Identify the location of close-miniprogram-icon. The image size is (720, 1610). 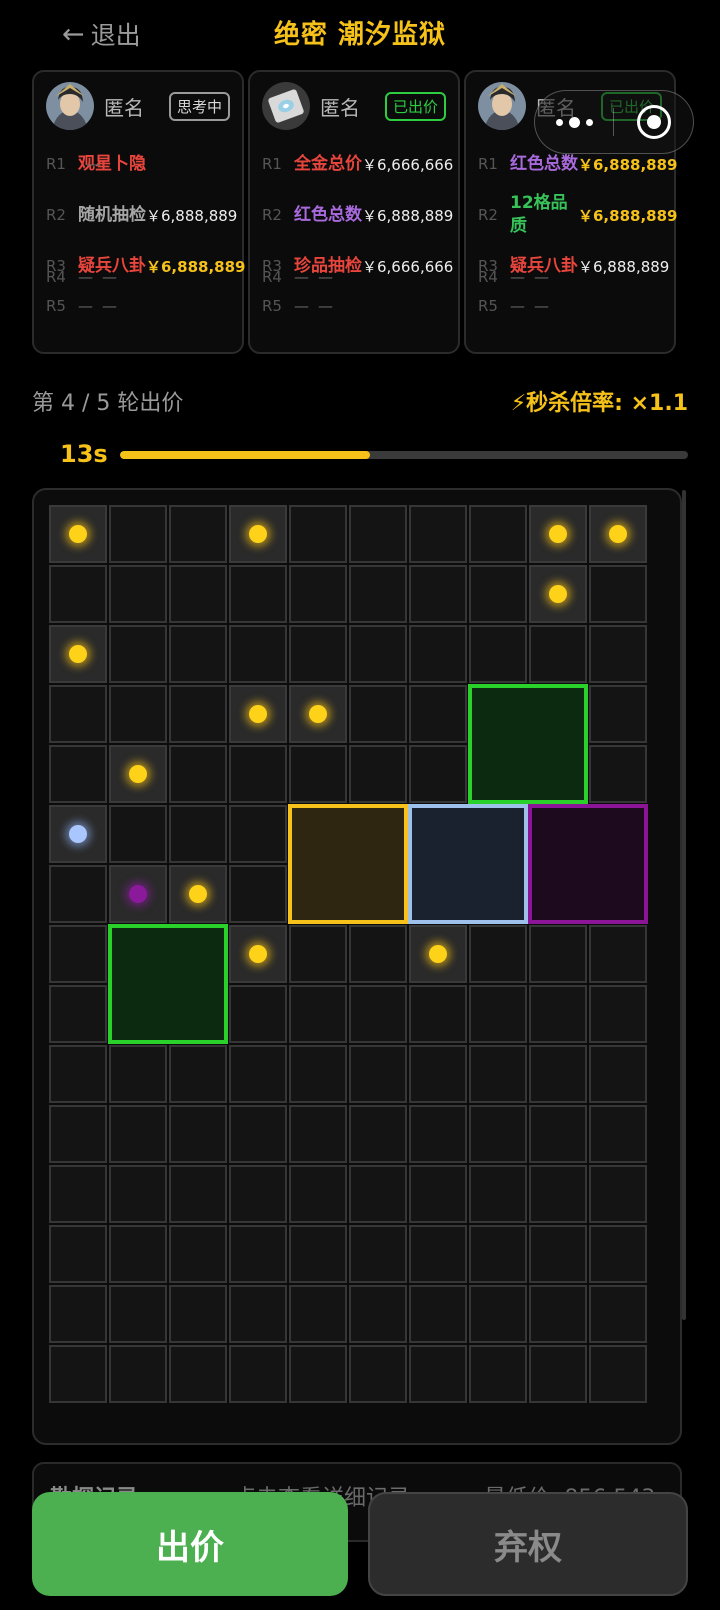
(653, 122).